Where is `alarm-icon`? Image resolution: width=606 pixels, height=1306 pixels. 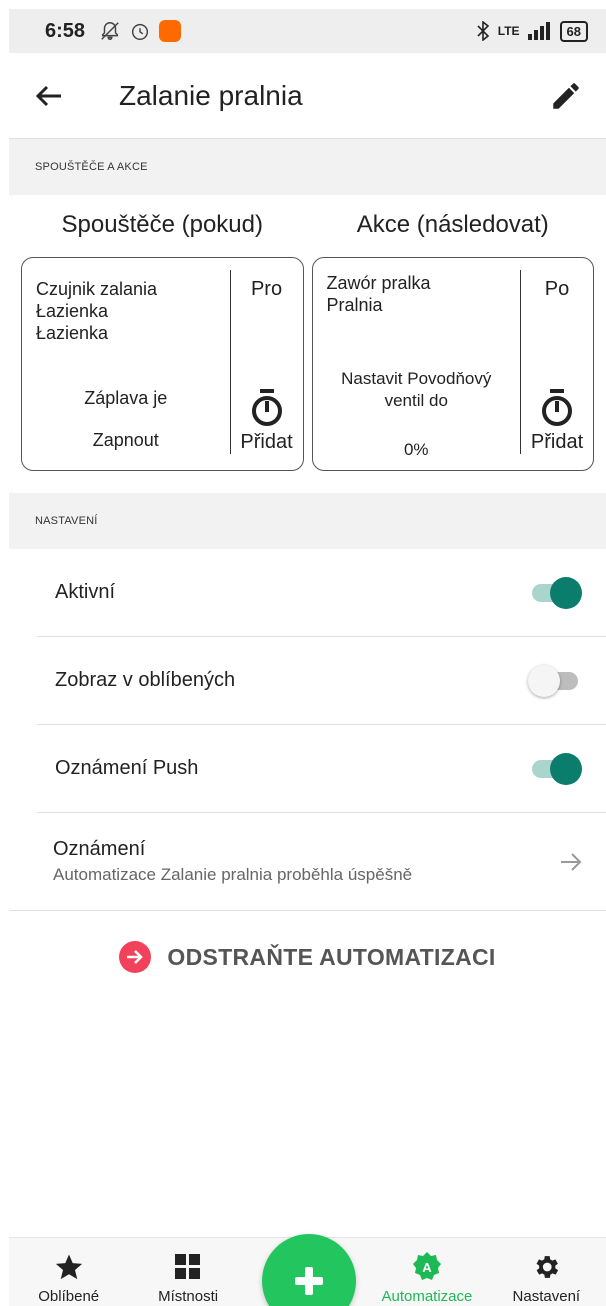 alarm-icon is located at coordinates (140, 31).